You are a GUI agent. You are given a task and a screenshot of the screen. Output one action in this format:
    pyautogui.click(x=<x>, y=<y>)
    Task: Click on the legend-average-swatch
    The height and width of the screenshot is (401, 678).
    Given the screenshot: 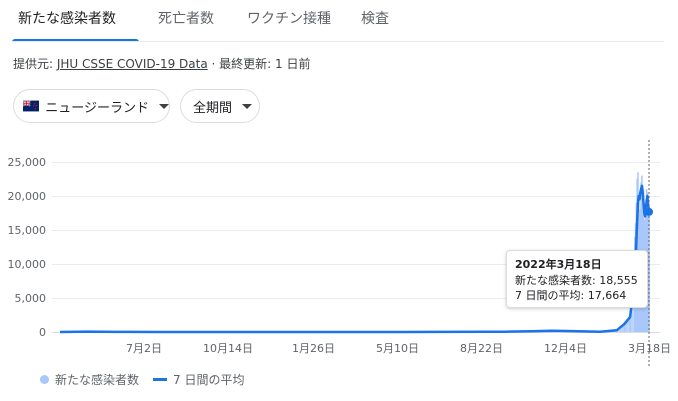 What is the action you would take?
    pyautogui.click(x=160, y=379)
    